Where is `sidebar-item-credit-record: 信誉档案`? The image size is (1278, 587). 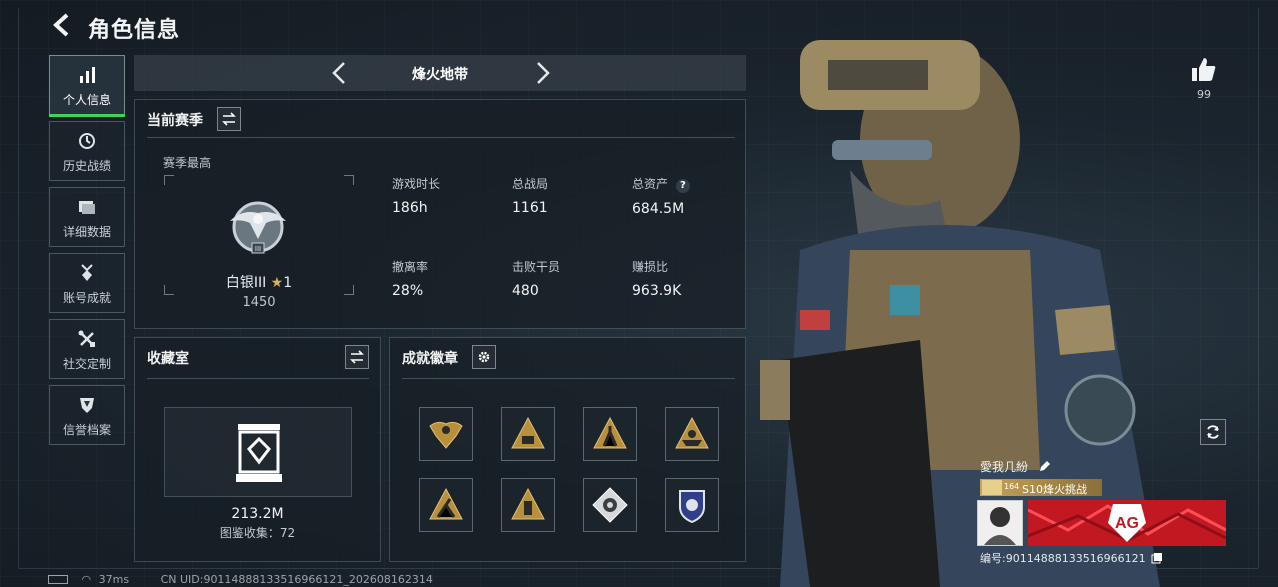
sidebar-item-credit-record: 信誉档案 is located at coordinates (87, 415).